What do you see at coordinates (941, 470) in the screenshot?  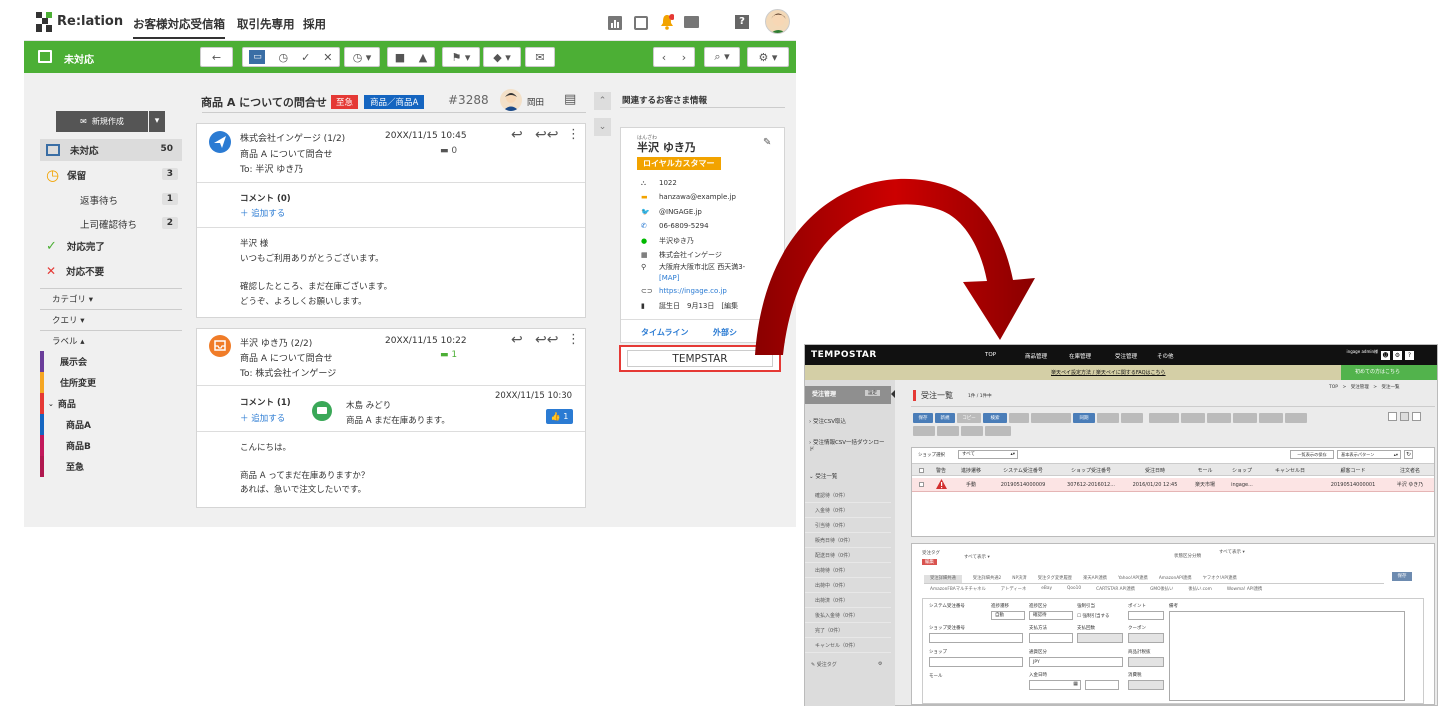 I see `col-warning: 警告` at bounding box center [941, 470].